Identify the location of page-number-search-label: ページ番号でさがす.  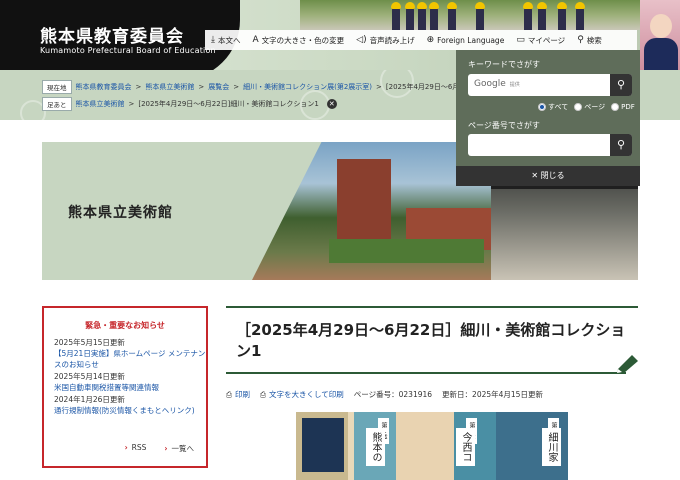
(504, 125).